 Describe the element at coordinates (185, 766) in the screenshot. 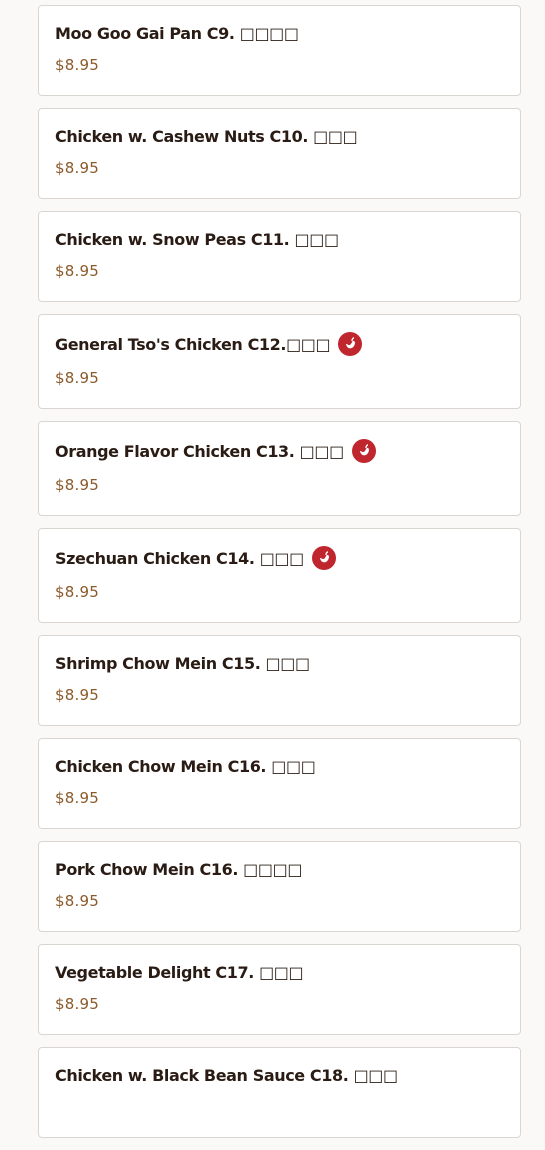

I see `menu-item-name: Chicken Chow Mein C16. □□□` at that location.